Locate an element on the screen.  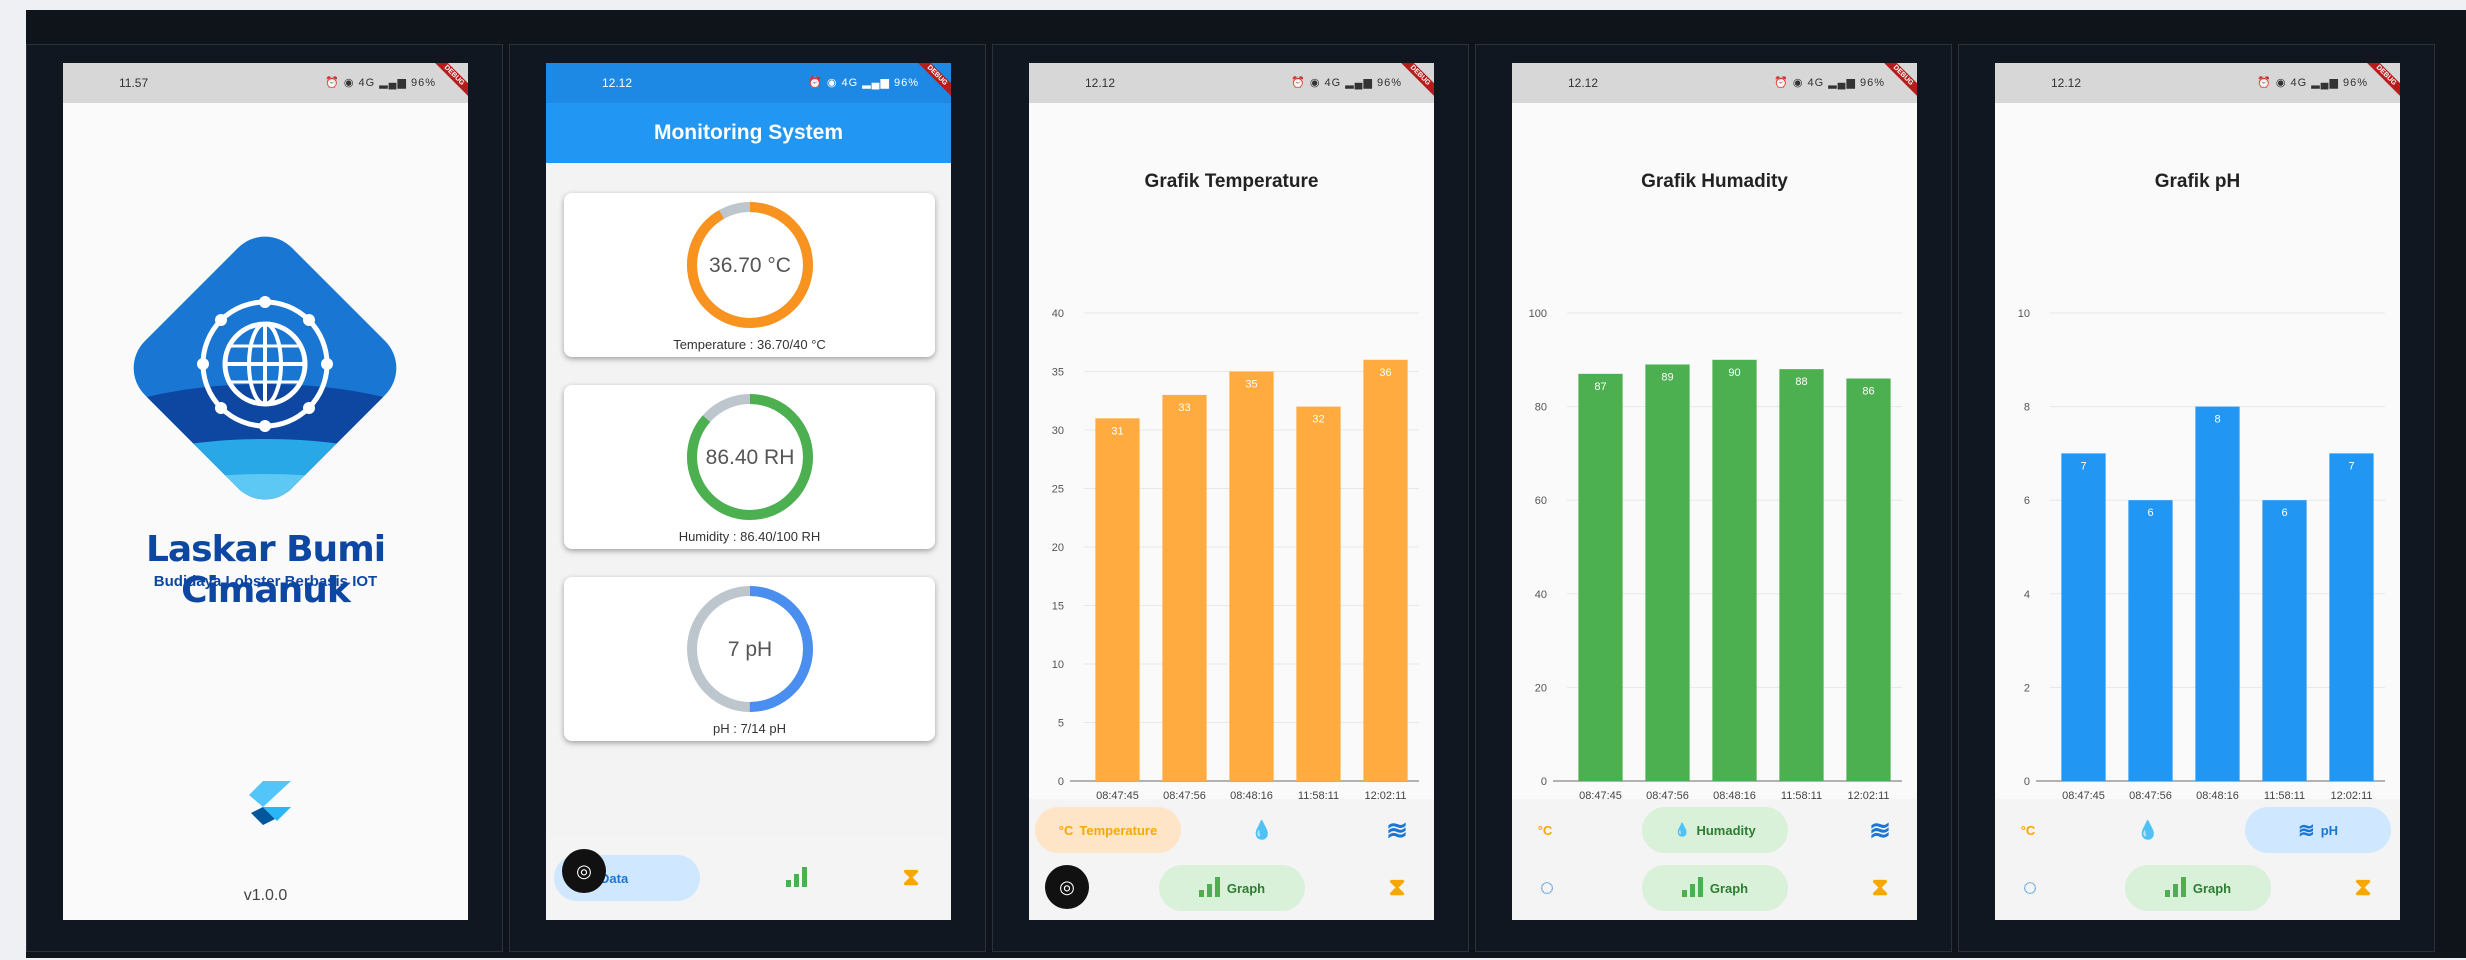
bar-value-label: 90 is located at coordinates (1734, 373).